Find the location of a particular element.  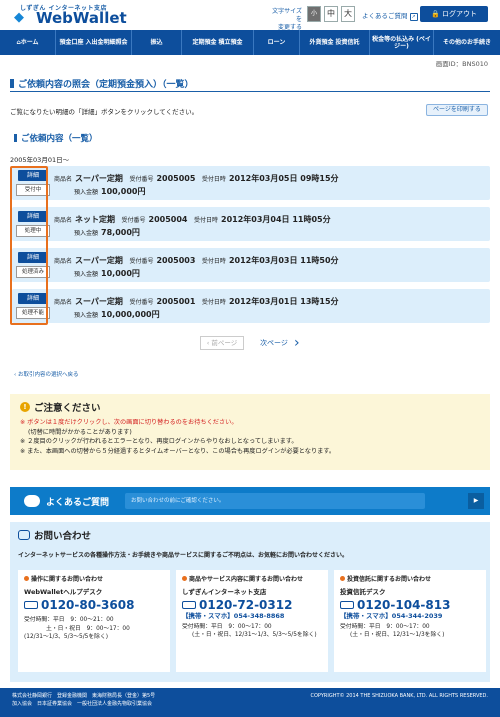

logout-button: 🔒 ログアウト is located at coordinates (454, 14).